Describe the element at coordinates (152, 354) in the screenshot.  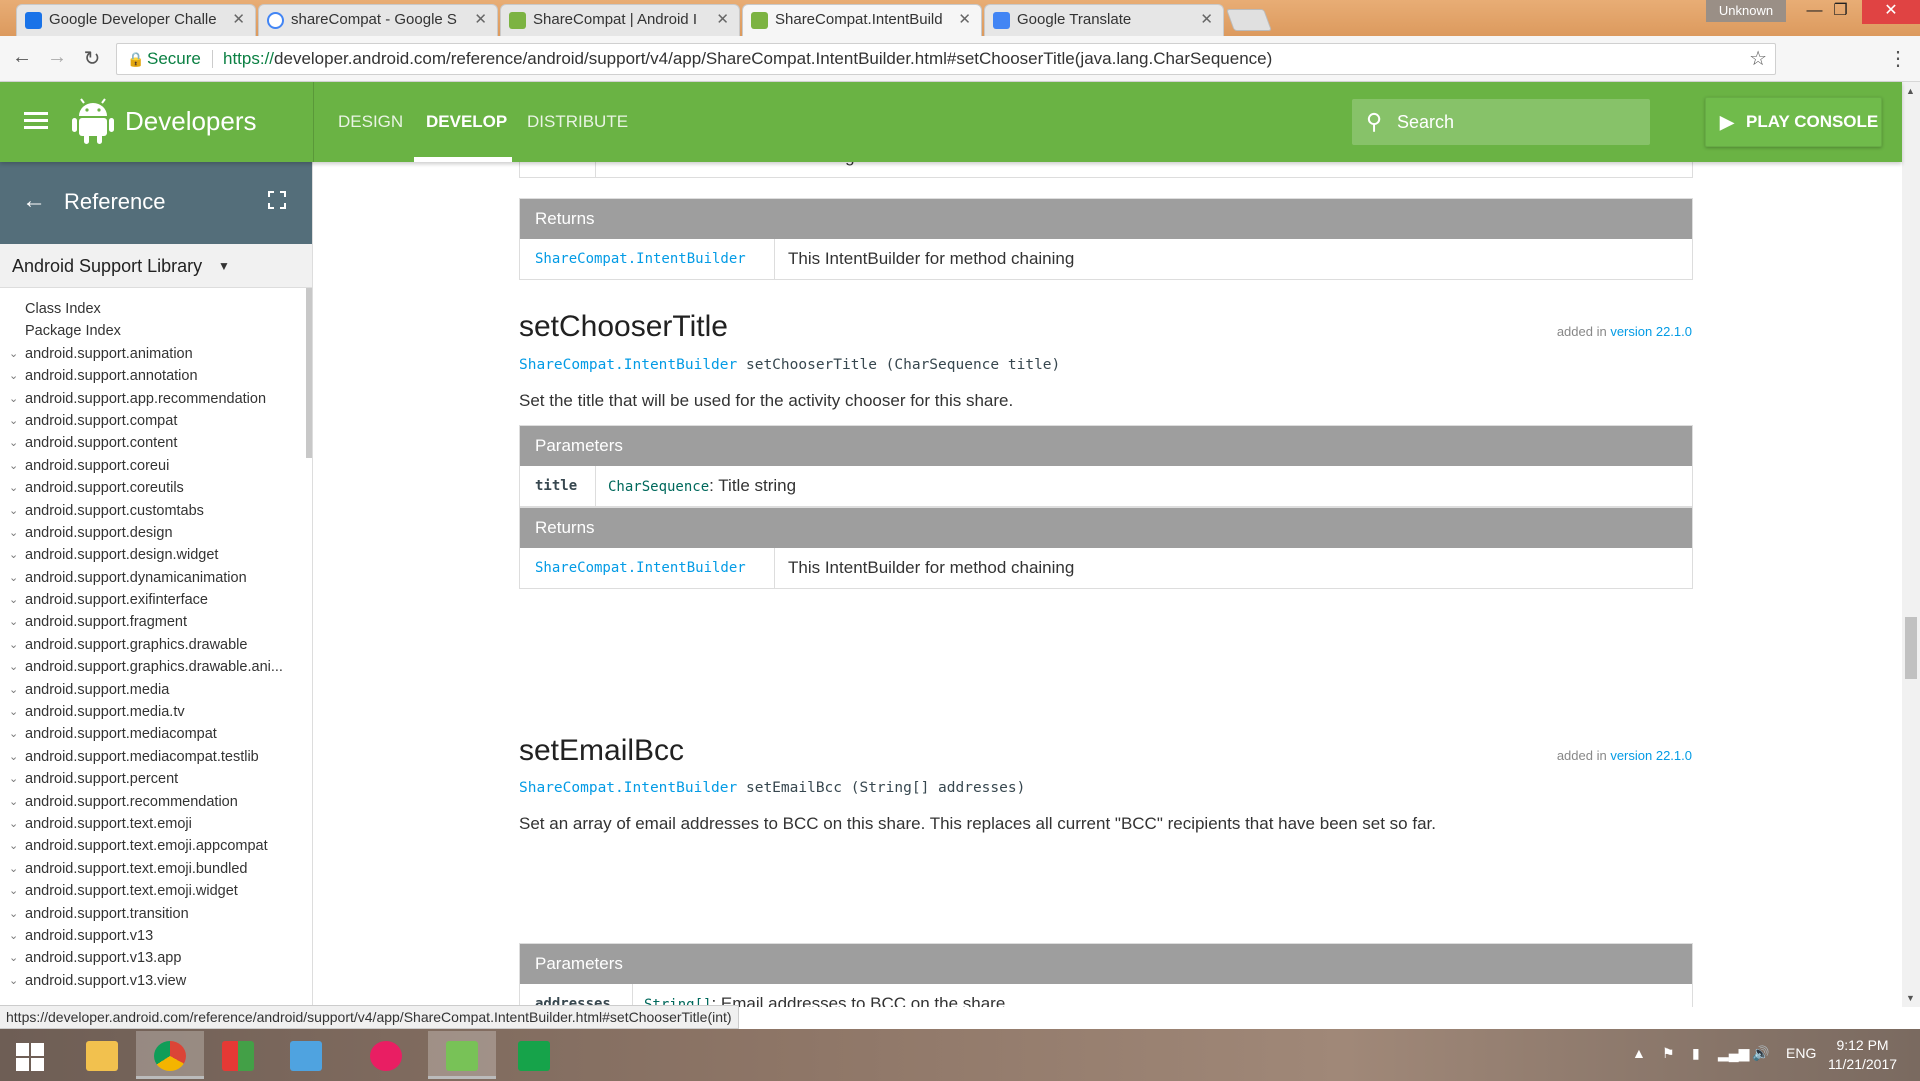
I see `sidebar-item-package: ⌄ android.support.animation` at that location.